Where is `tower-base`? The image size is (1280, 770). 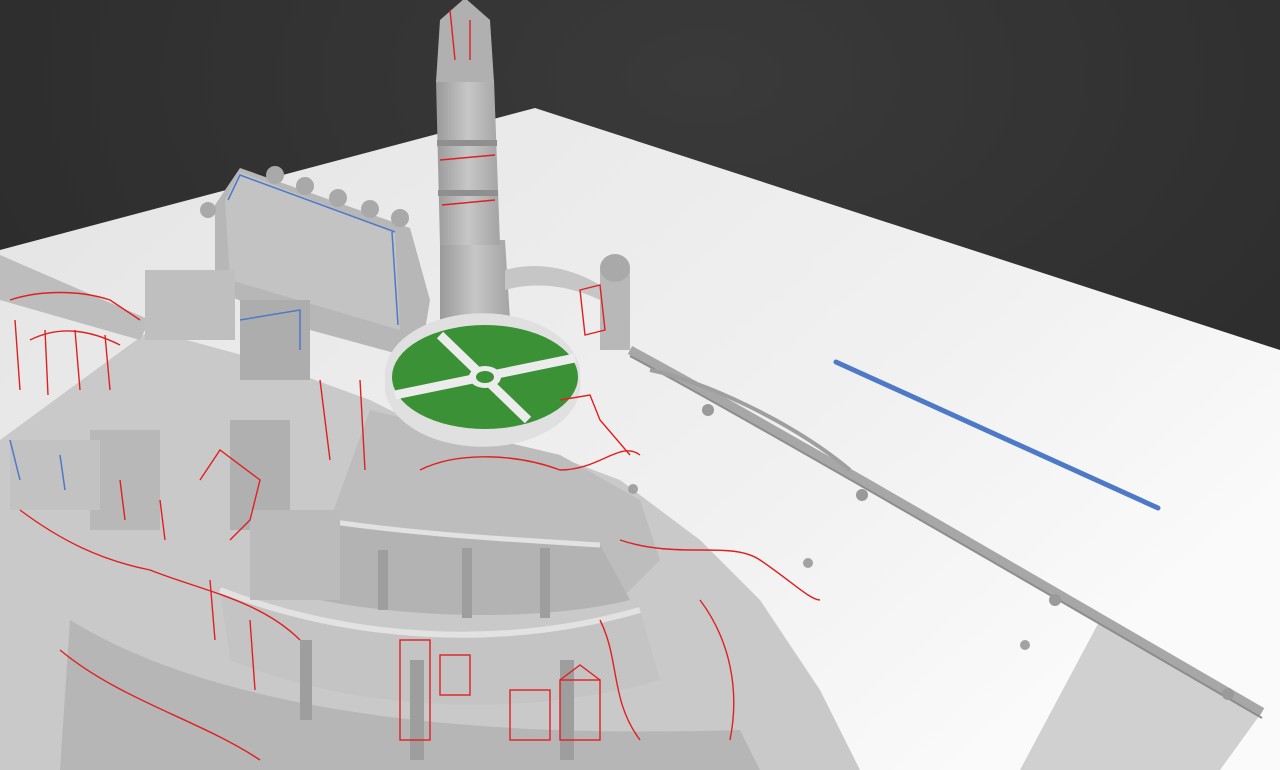
tower-base is located at coordinates (475, 280).